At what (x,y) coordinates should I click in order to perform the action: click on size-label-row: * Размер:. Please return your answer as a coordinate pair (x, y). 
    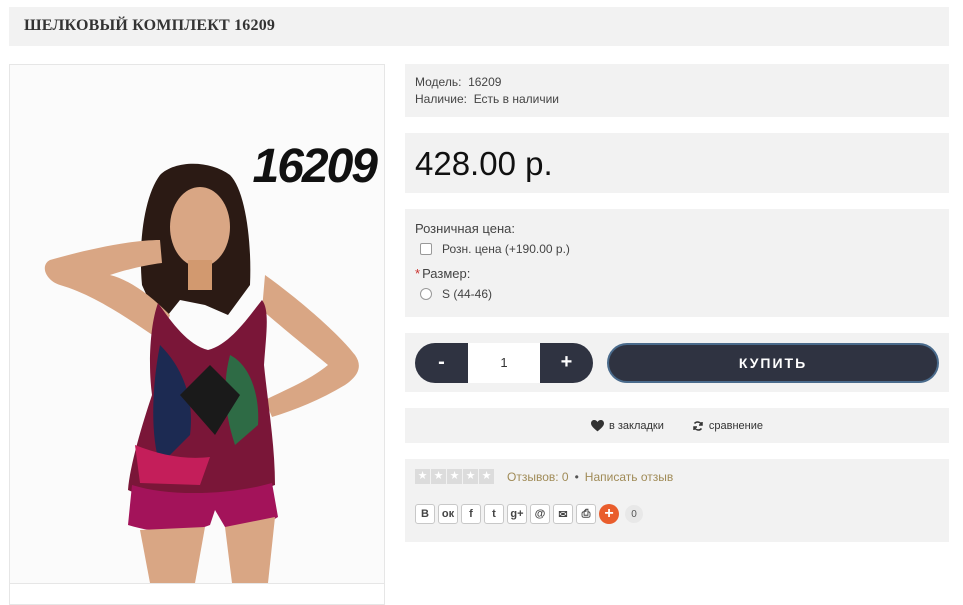
    Looking at the image, I should click on (677, 273).